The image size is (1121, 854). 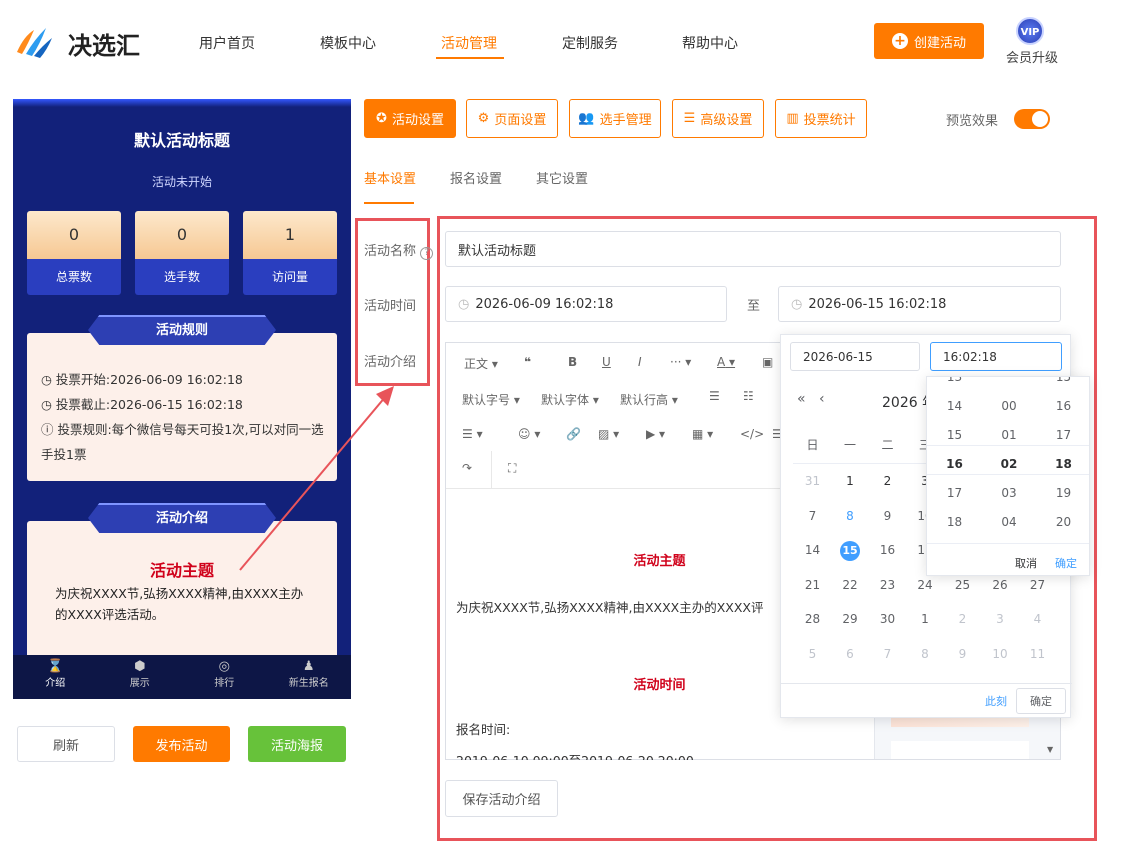 I want to click on image-icon: ▨ ▾, so click(x=608, y=434).